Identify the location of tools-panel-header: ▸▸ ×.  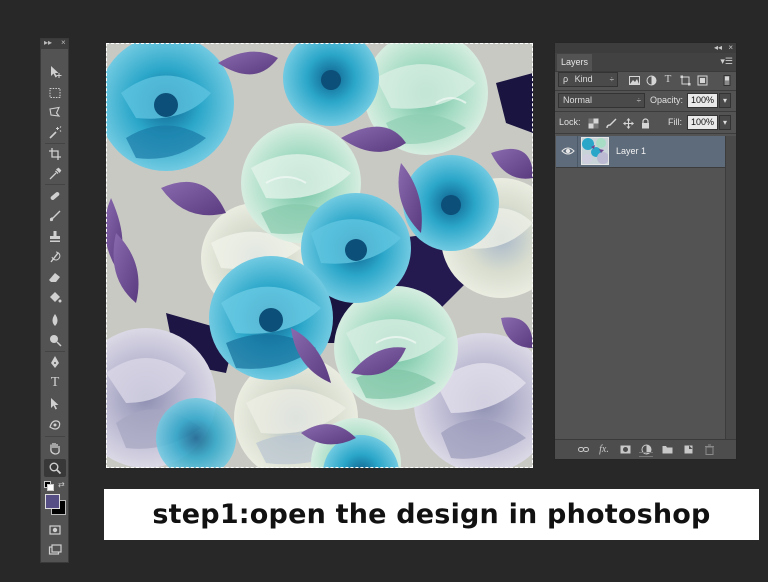
(54, 43).